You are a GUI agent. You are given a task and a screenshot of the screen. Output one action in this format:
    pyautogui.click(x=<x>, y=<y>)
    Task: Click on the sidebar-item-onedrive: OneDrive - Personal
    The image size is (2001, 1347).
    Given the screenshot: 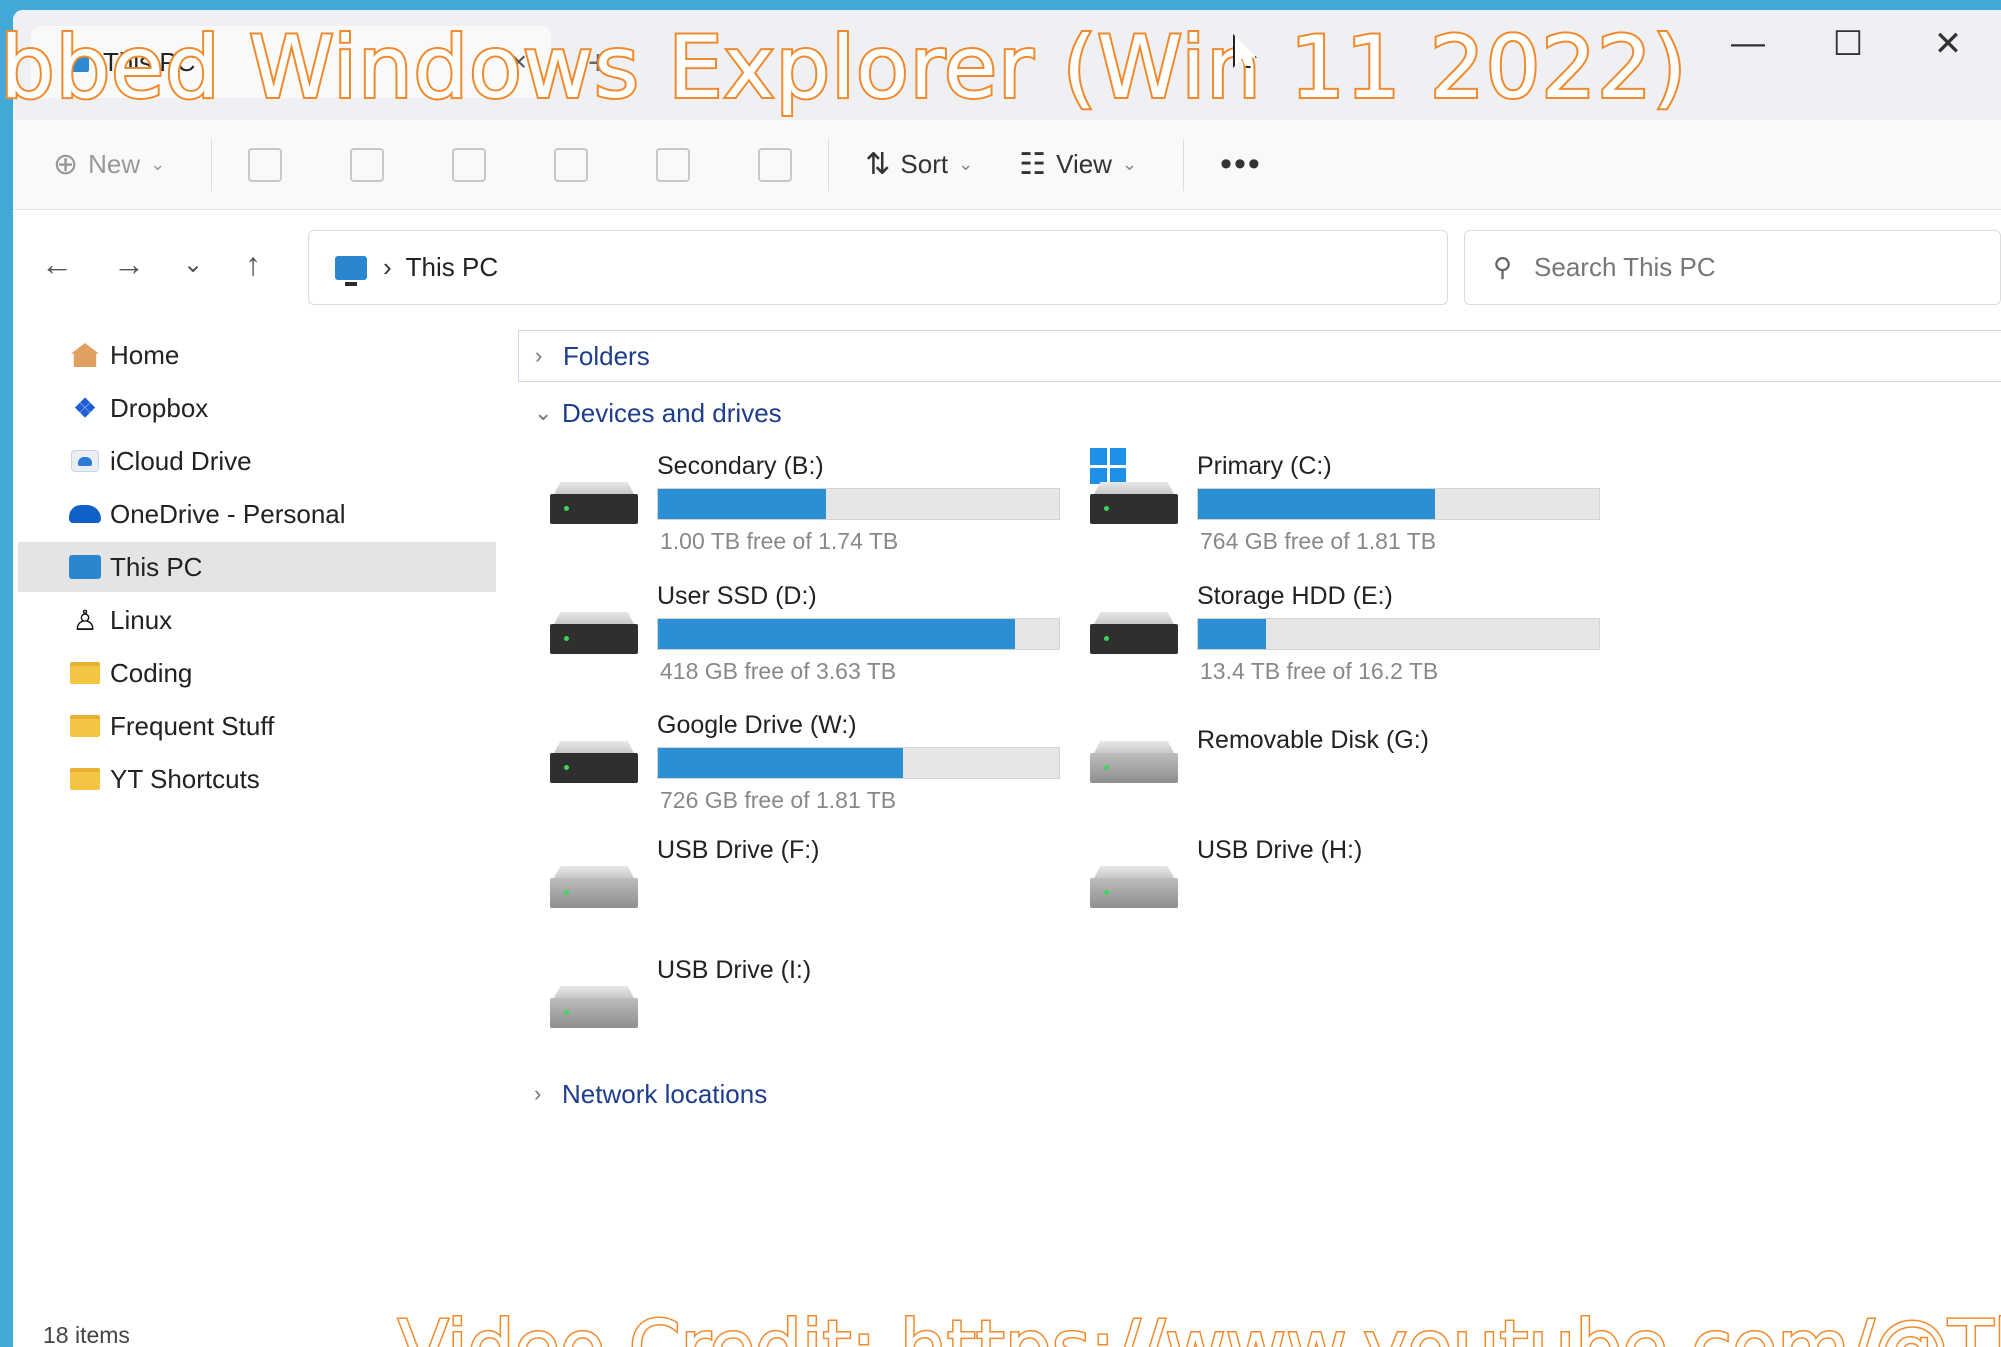 What is the action you would take?
    pyautogui.click(x=257, y=514)
    